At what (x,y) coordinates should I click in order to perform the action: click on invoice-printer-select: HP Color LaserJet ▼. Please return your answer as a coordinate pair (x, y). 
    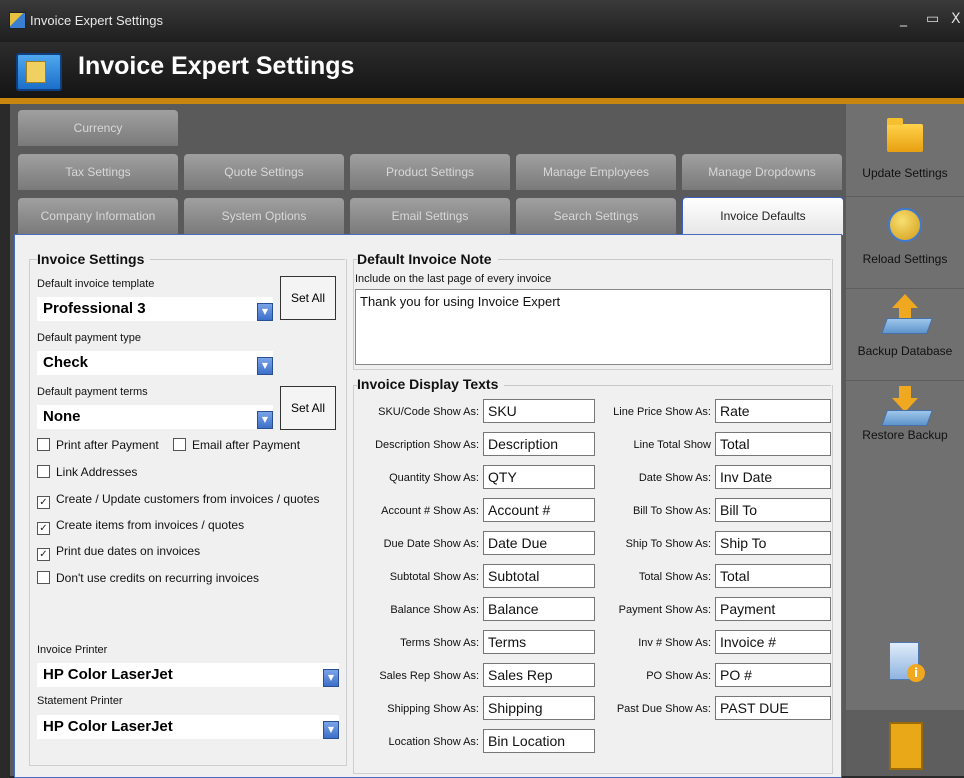
    Looking at the image, I should click on (188, 675).